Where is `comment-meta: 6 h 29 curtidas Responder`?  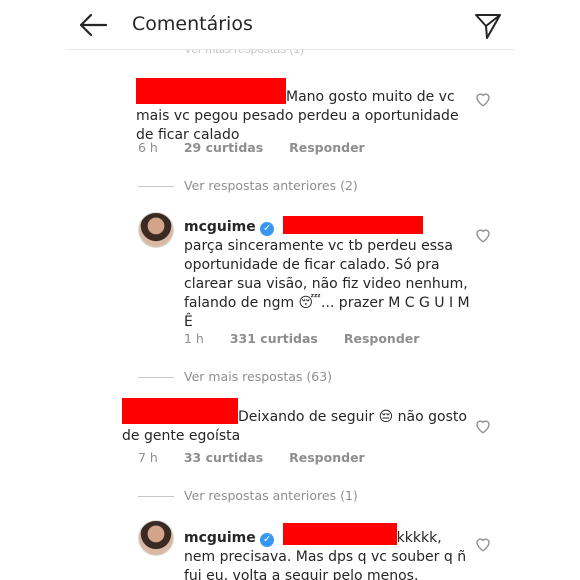 comment-meta: 6 h 29 curtidas Responder is located at coordinates (251, 147).